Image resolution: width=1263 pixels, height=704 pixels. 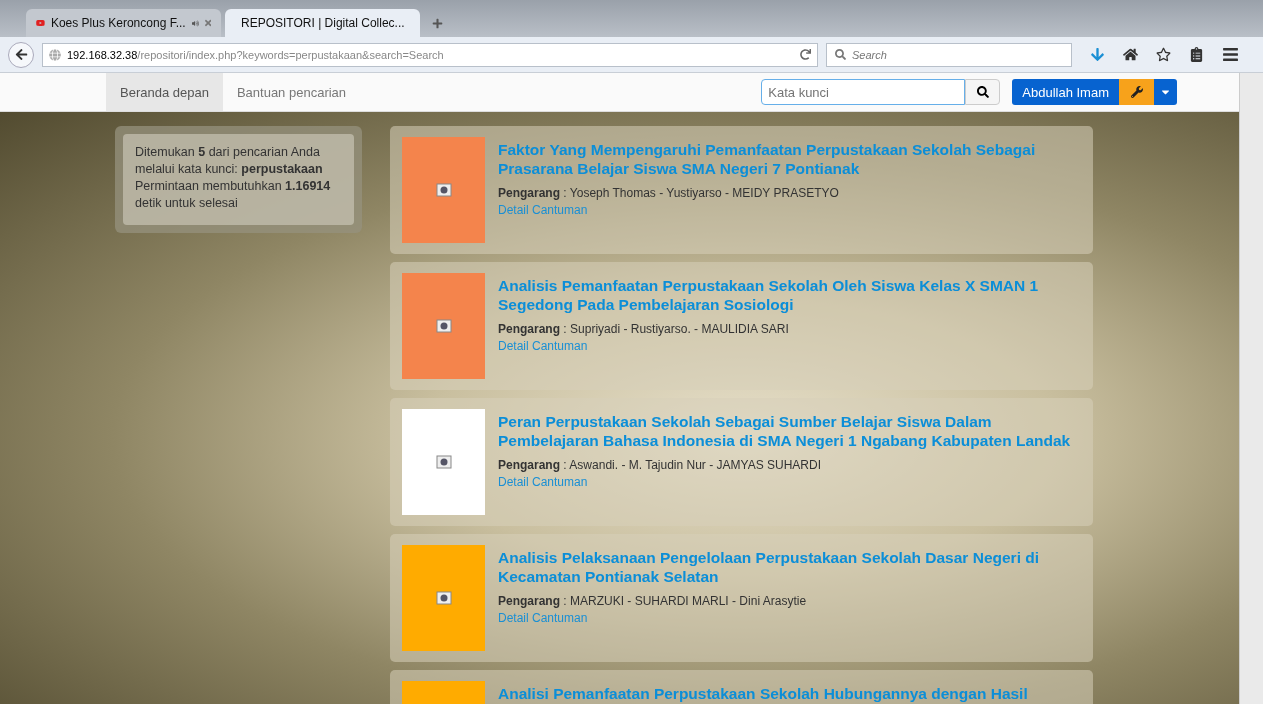 I want to click on author-line: Pengarang : Yoseph Thomas - Yustiyarso - MEIDY PRASETYO, so click(x=669, y=193).